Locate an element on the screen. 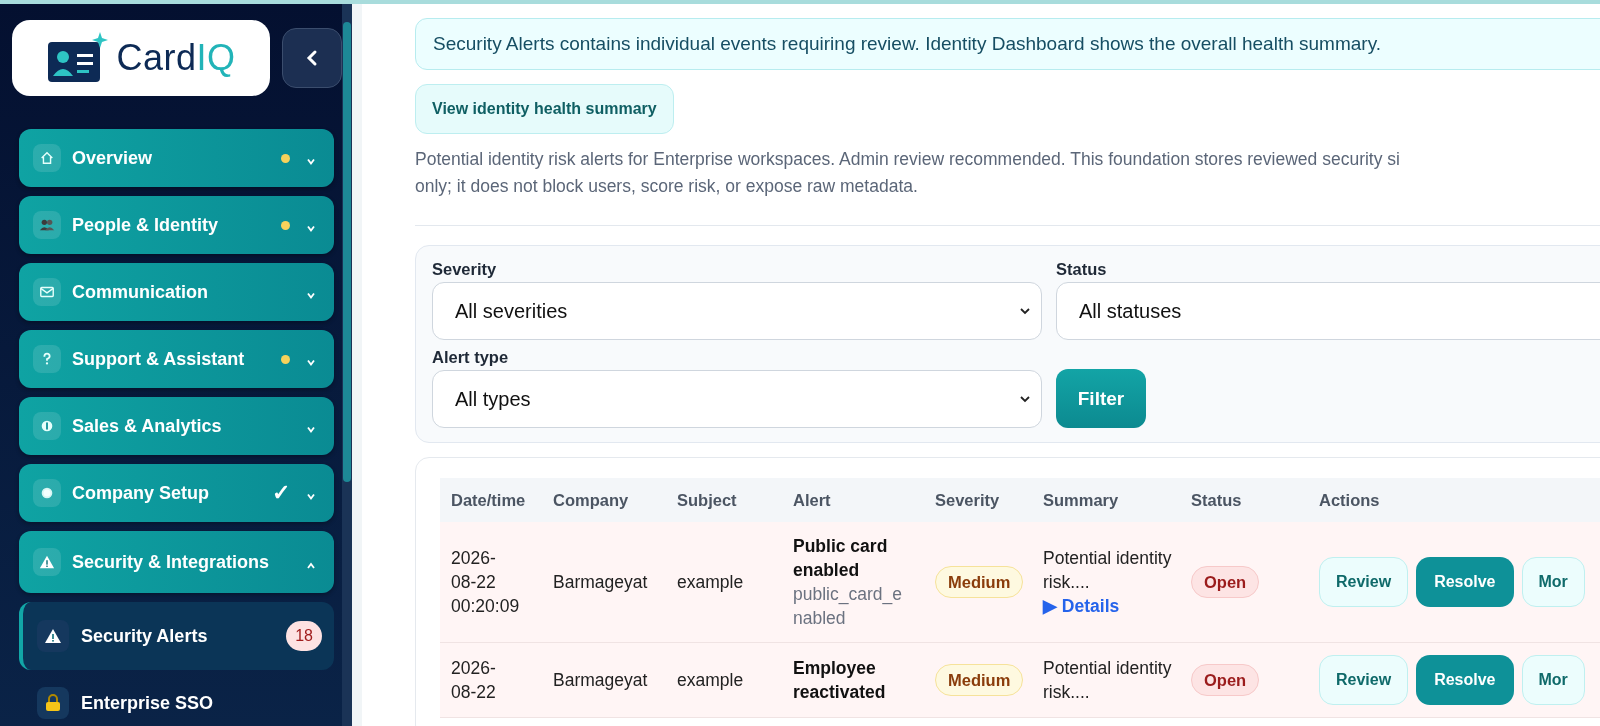  nav-item: Overview is located at coordinates (176, 158).